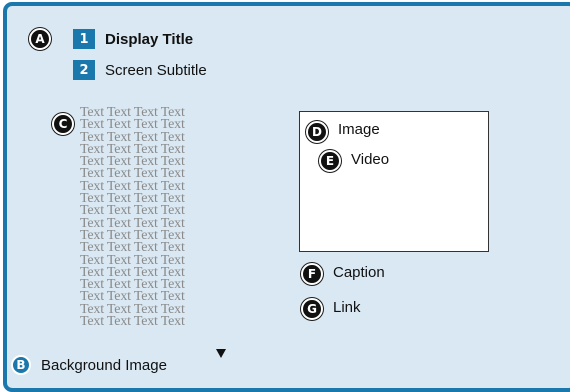  Describe the element at coordinates (312, 309) in the screenshot. I see `marker-g: G` at that location.